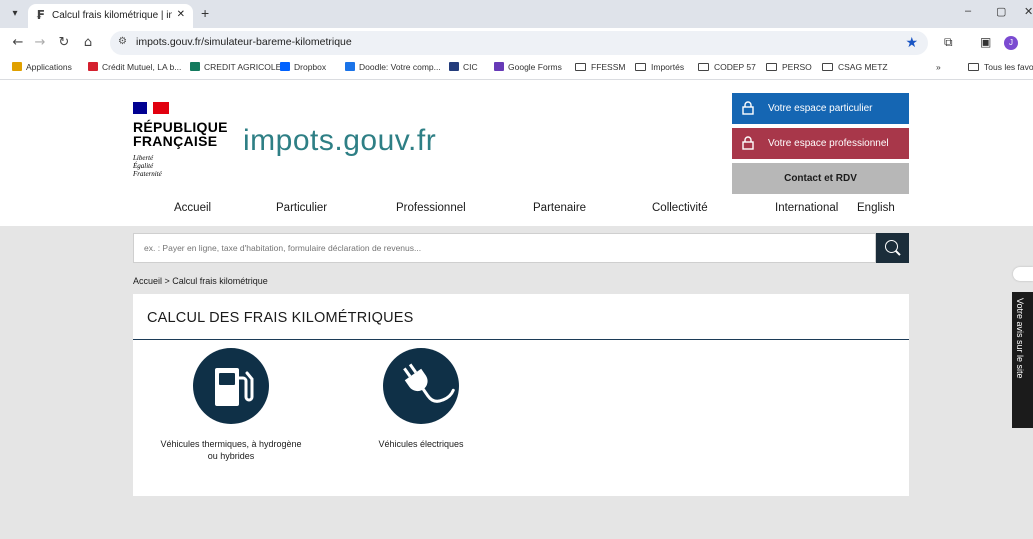 The width and height of the screenshot is (1033, 539). I want to click on impots-gouv-logo: impots.gouv.fr, so click(339, 141).